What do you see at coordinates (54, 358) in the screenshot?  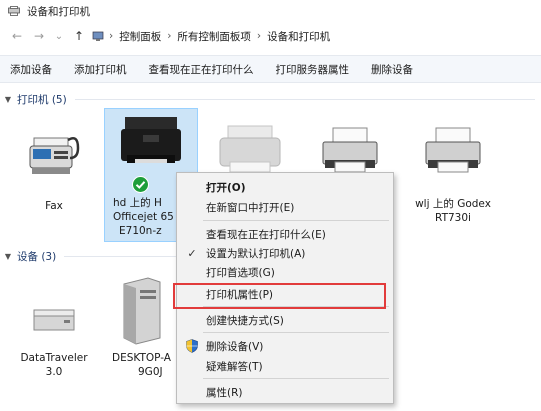 I see `device-label-line: DataTraveler` at bounding box center [54, 358].